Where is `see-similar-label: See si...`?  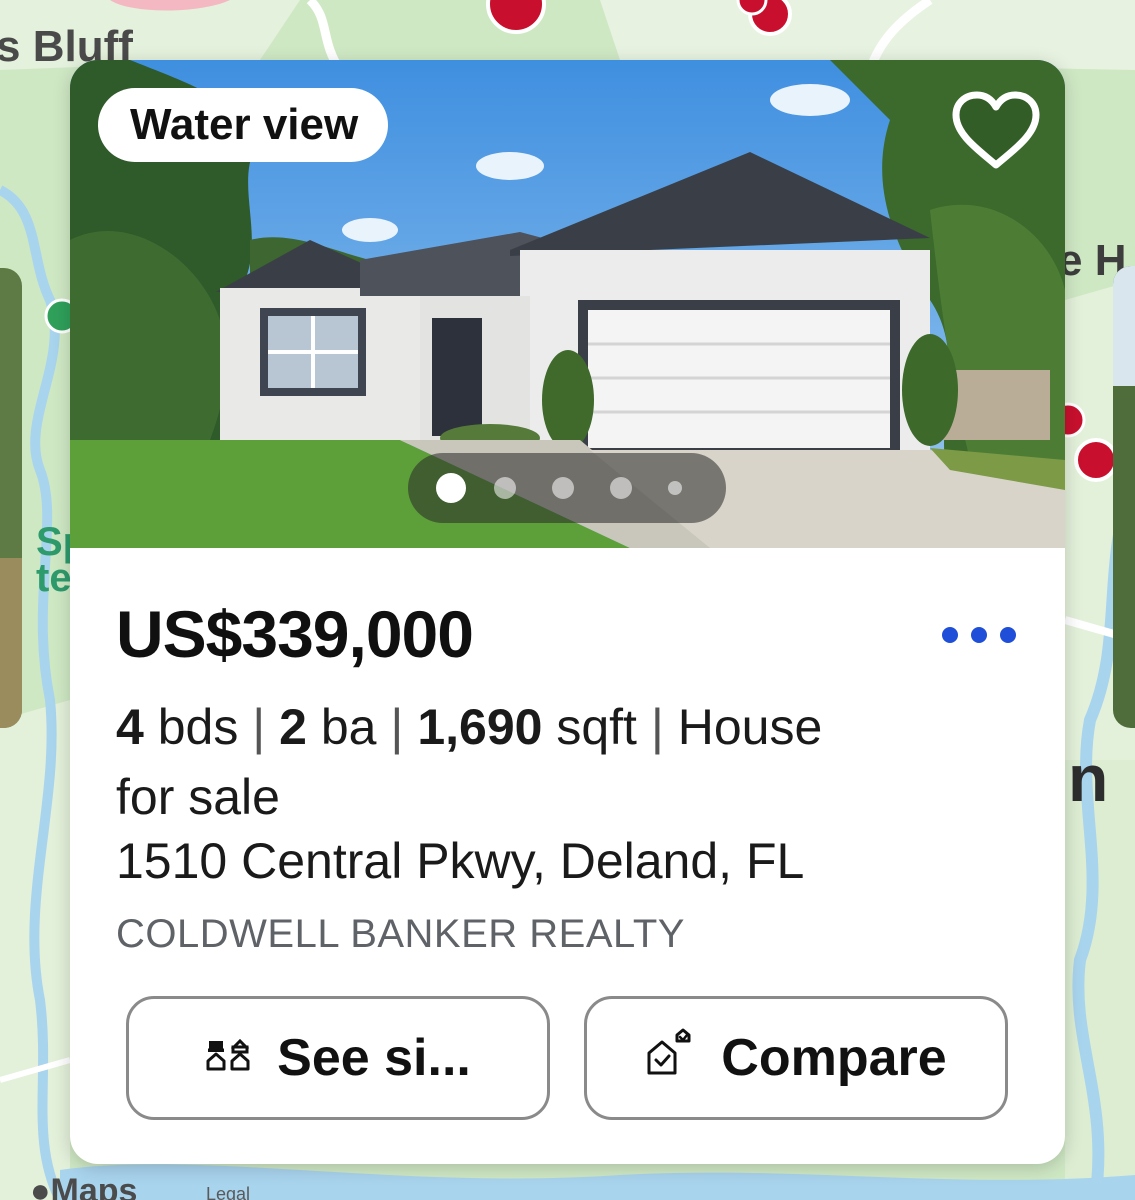 see-similar-label: See si... is located at coordinates (374, 1058).